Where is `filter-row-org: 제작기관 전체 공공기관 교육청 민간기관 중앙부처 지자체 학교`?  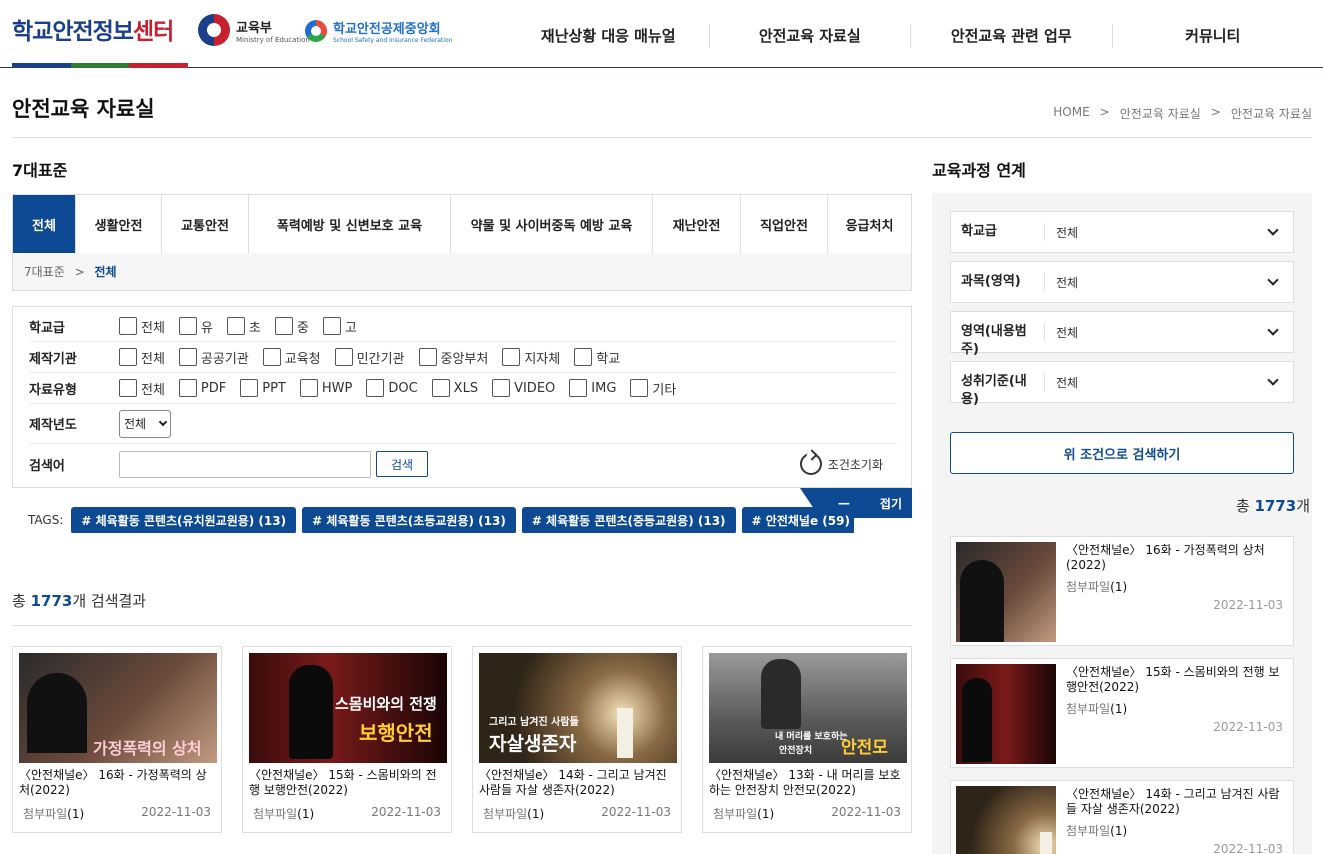
filter-row-org: 제작기관 전체 공공기관 교육청 민간기관 중앙부처 지자체 학교 is located at coordinates (463, 357).